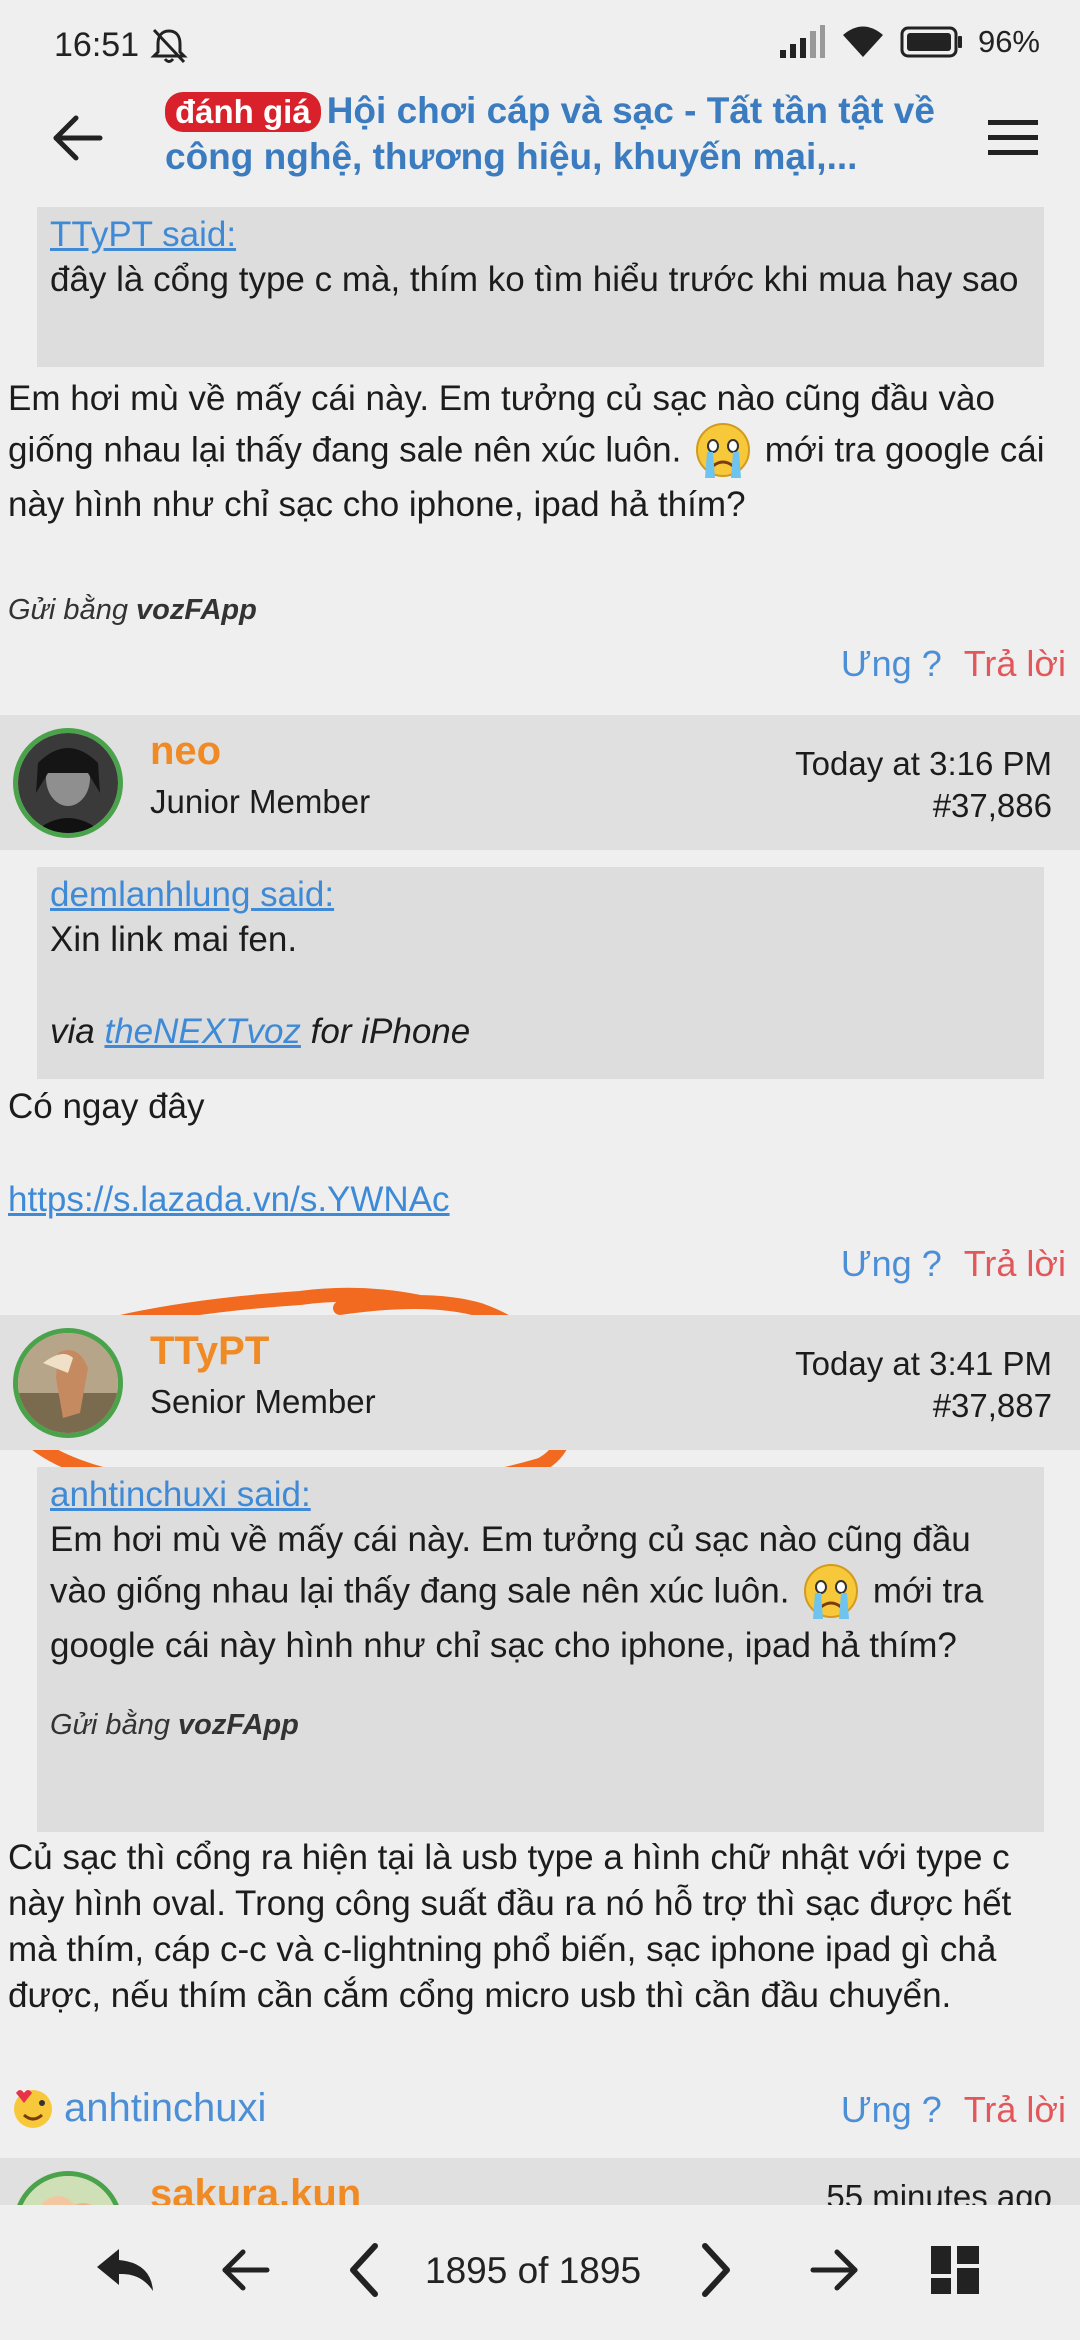 The width and height of the screenshot is (1080, 2340). I want to click on user-role: Junior Member, so click(260, 801).